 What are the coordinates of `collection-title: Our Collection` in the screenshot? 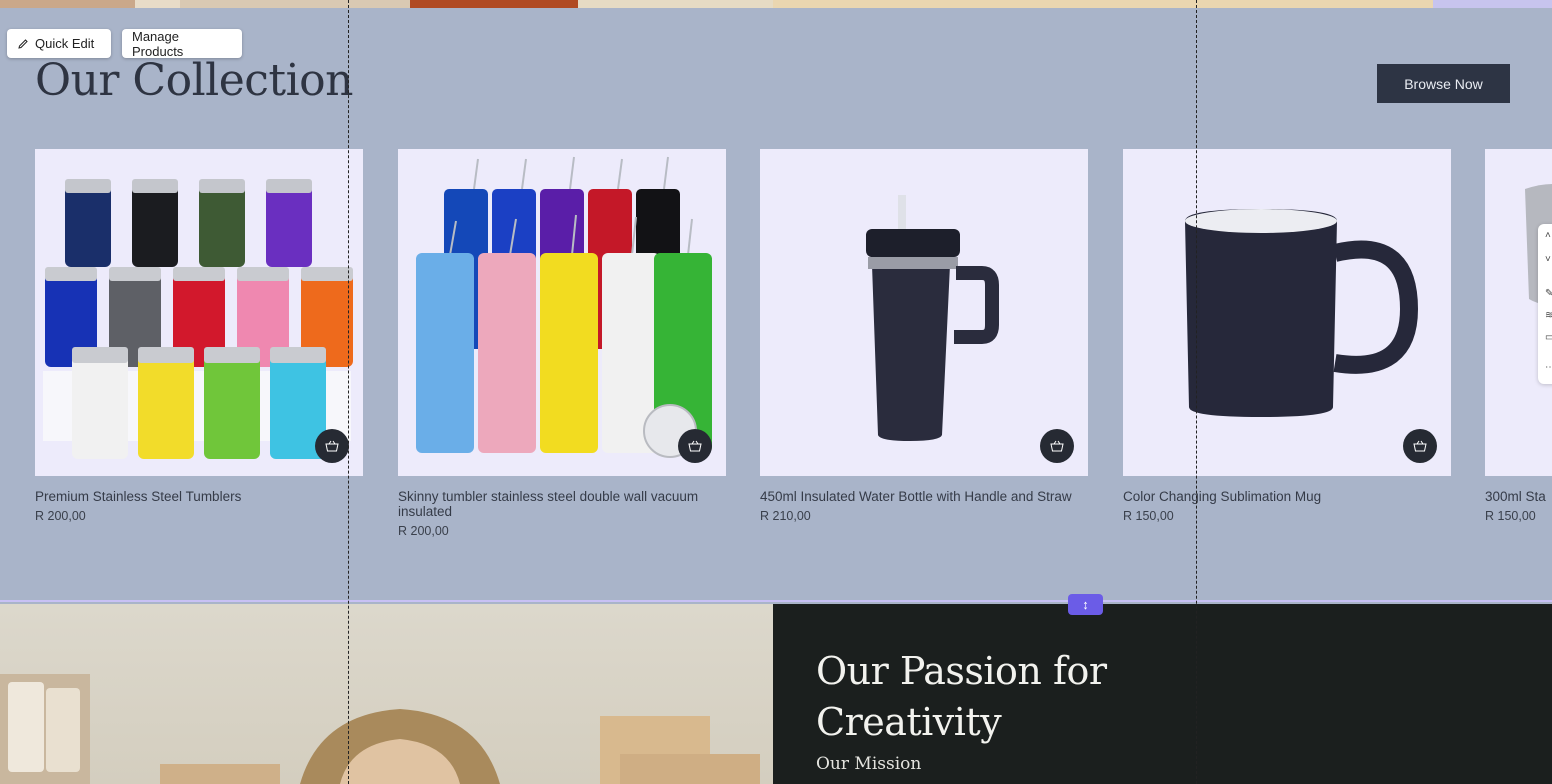 It's located at (194, 80).